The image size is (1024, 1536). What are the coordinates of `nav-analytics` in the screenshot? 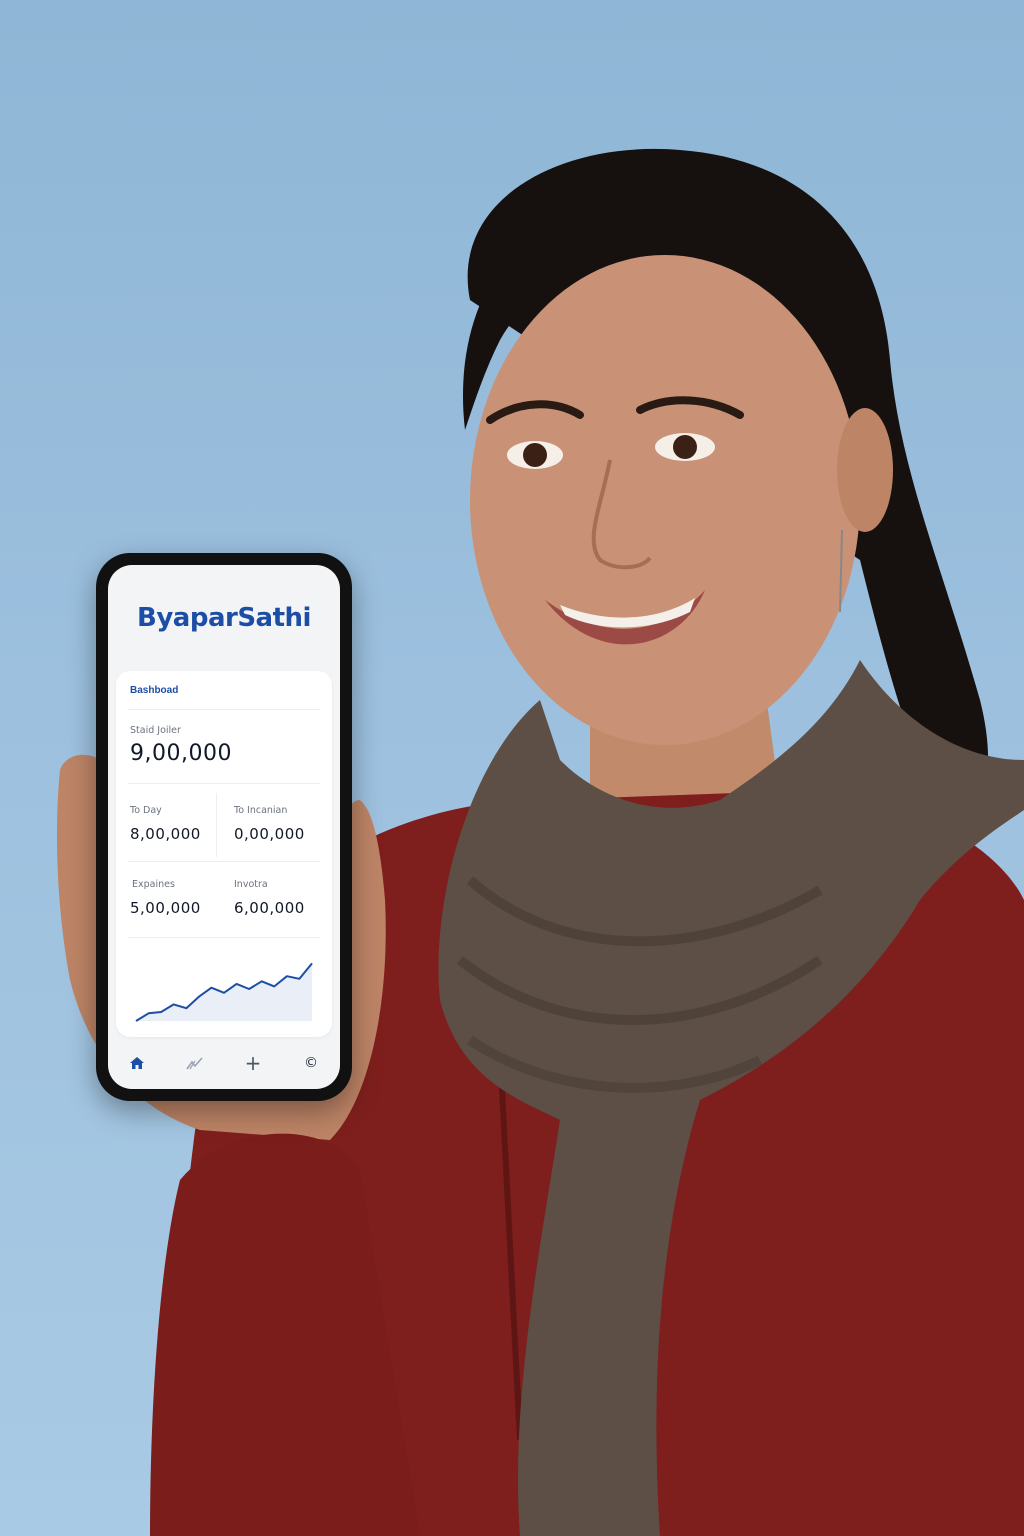 It's located at (195, 1063).